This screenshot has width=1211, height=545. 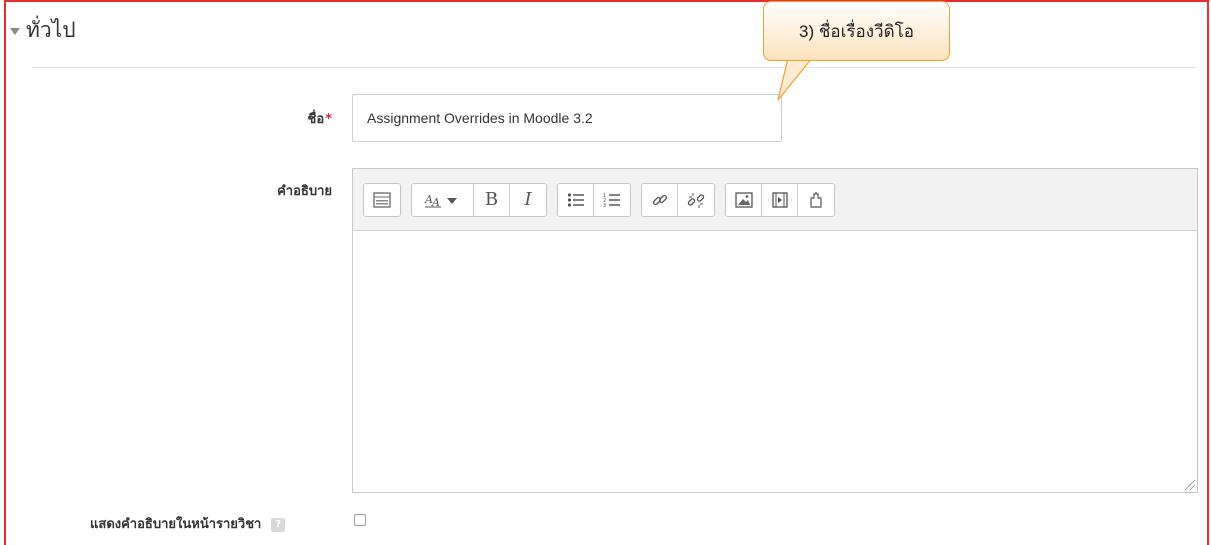 I want to click on manage-files-icon, so click(x=816, y=200).